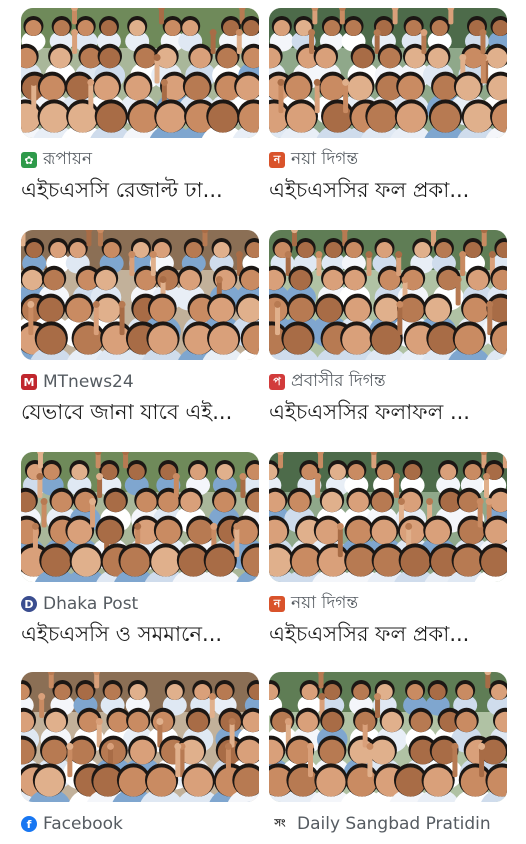  What do you see at coordinates (29, 824) in the screenshot?
I see `facebook-logo-icon: f` at bounding box center [29, 824].